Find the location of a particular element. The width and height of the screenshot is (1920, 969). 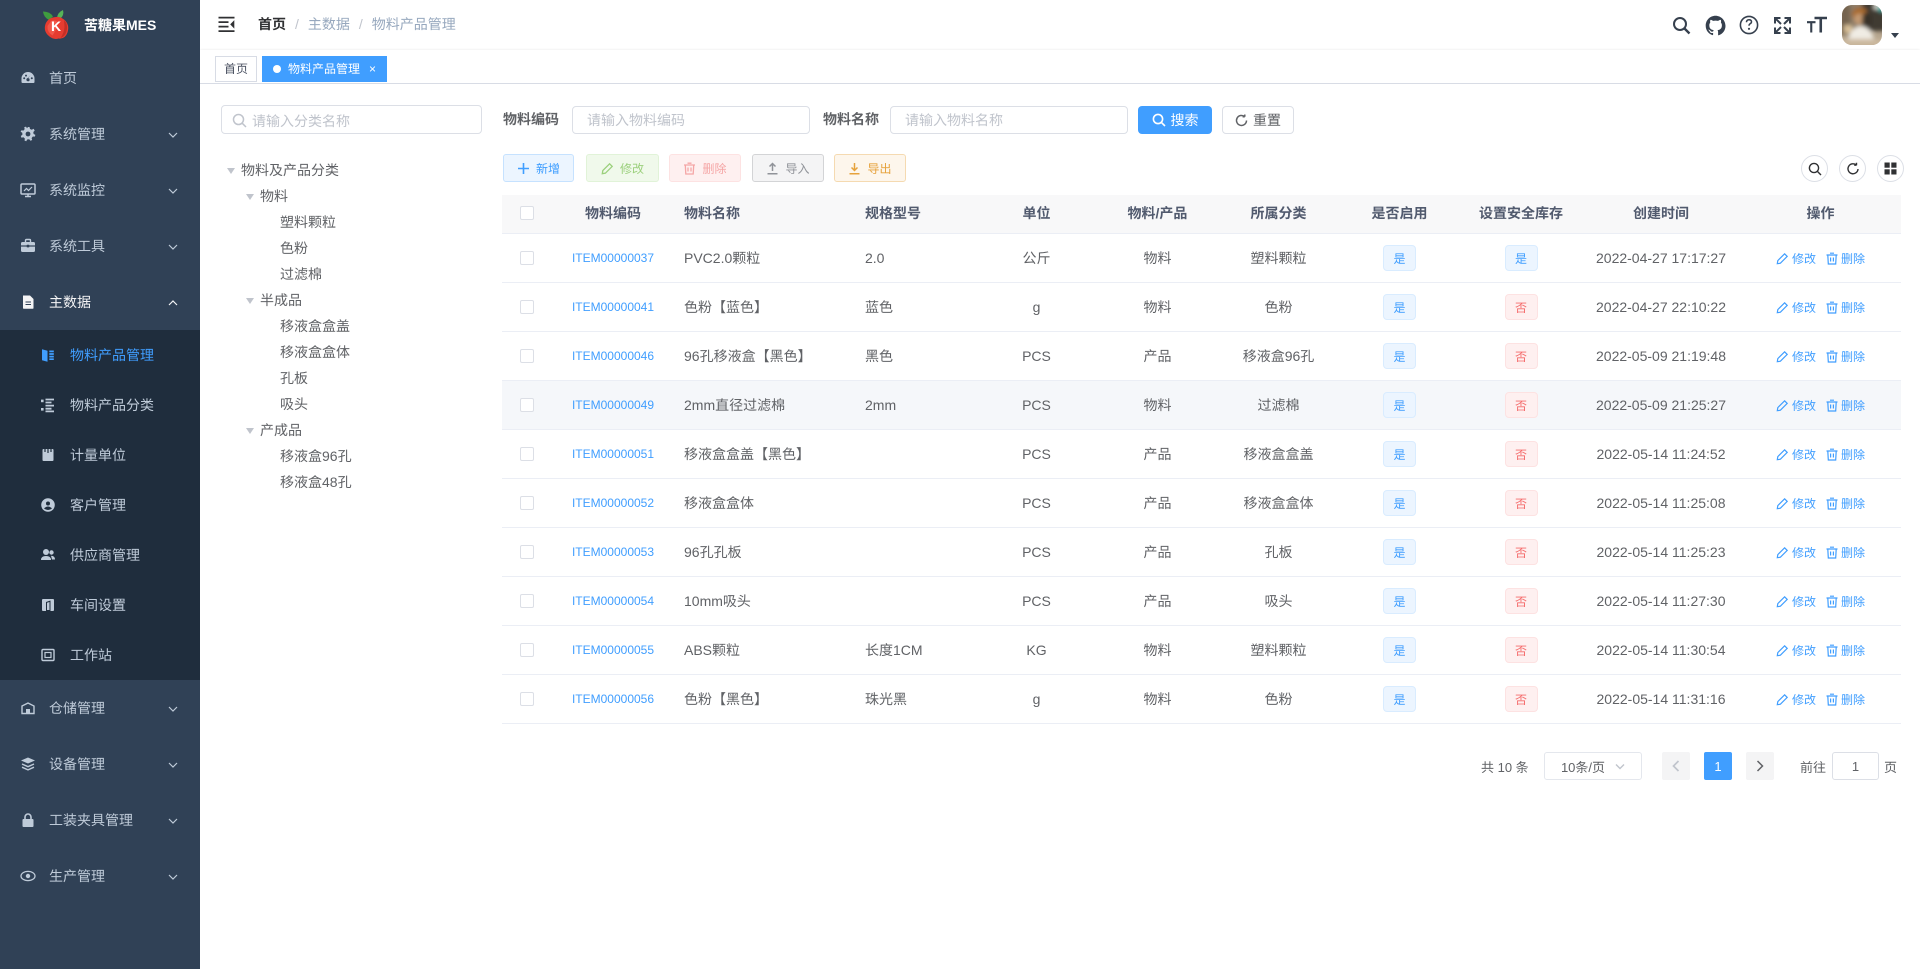

svg-text: K is located at coordinates (56, 26).